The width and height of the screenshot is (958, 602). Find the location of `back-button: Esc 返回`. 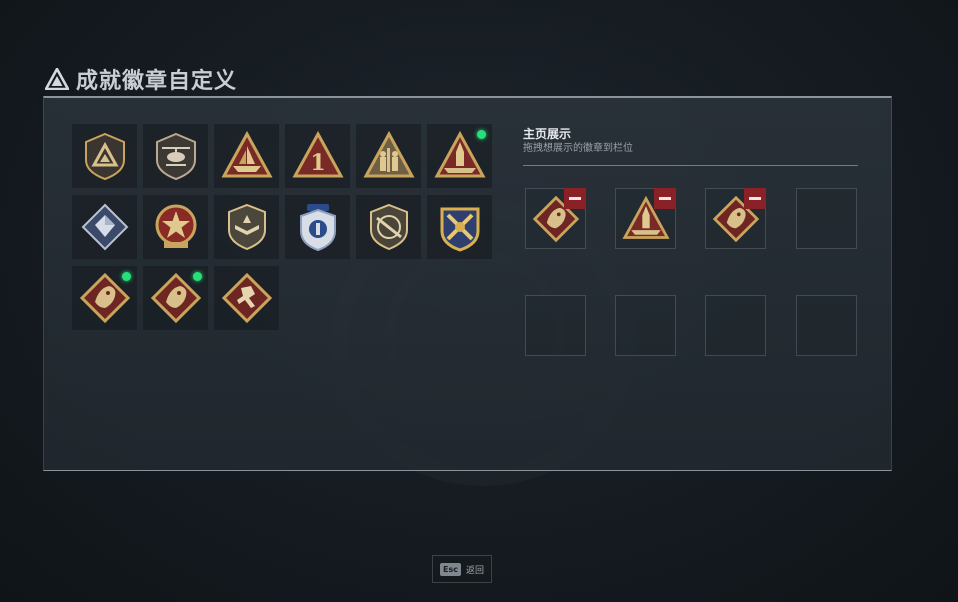

back-button: Esc 返回 is located at coordinates (462, 569).